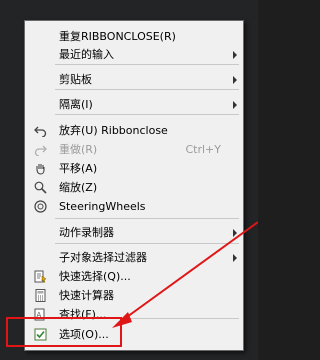  Describe the element at coordinates (76, 104) in the screenshot. I see `menu-item-label: 隔离(I)` at that location.